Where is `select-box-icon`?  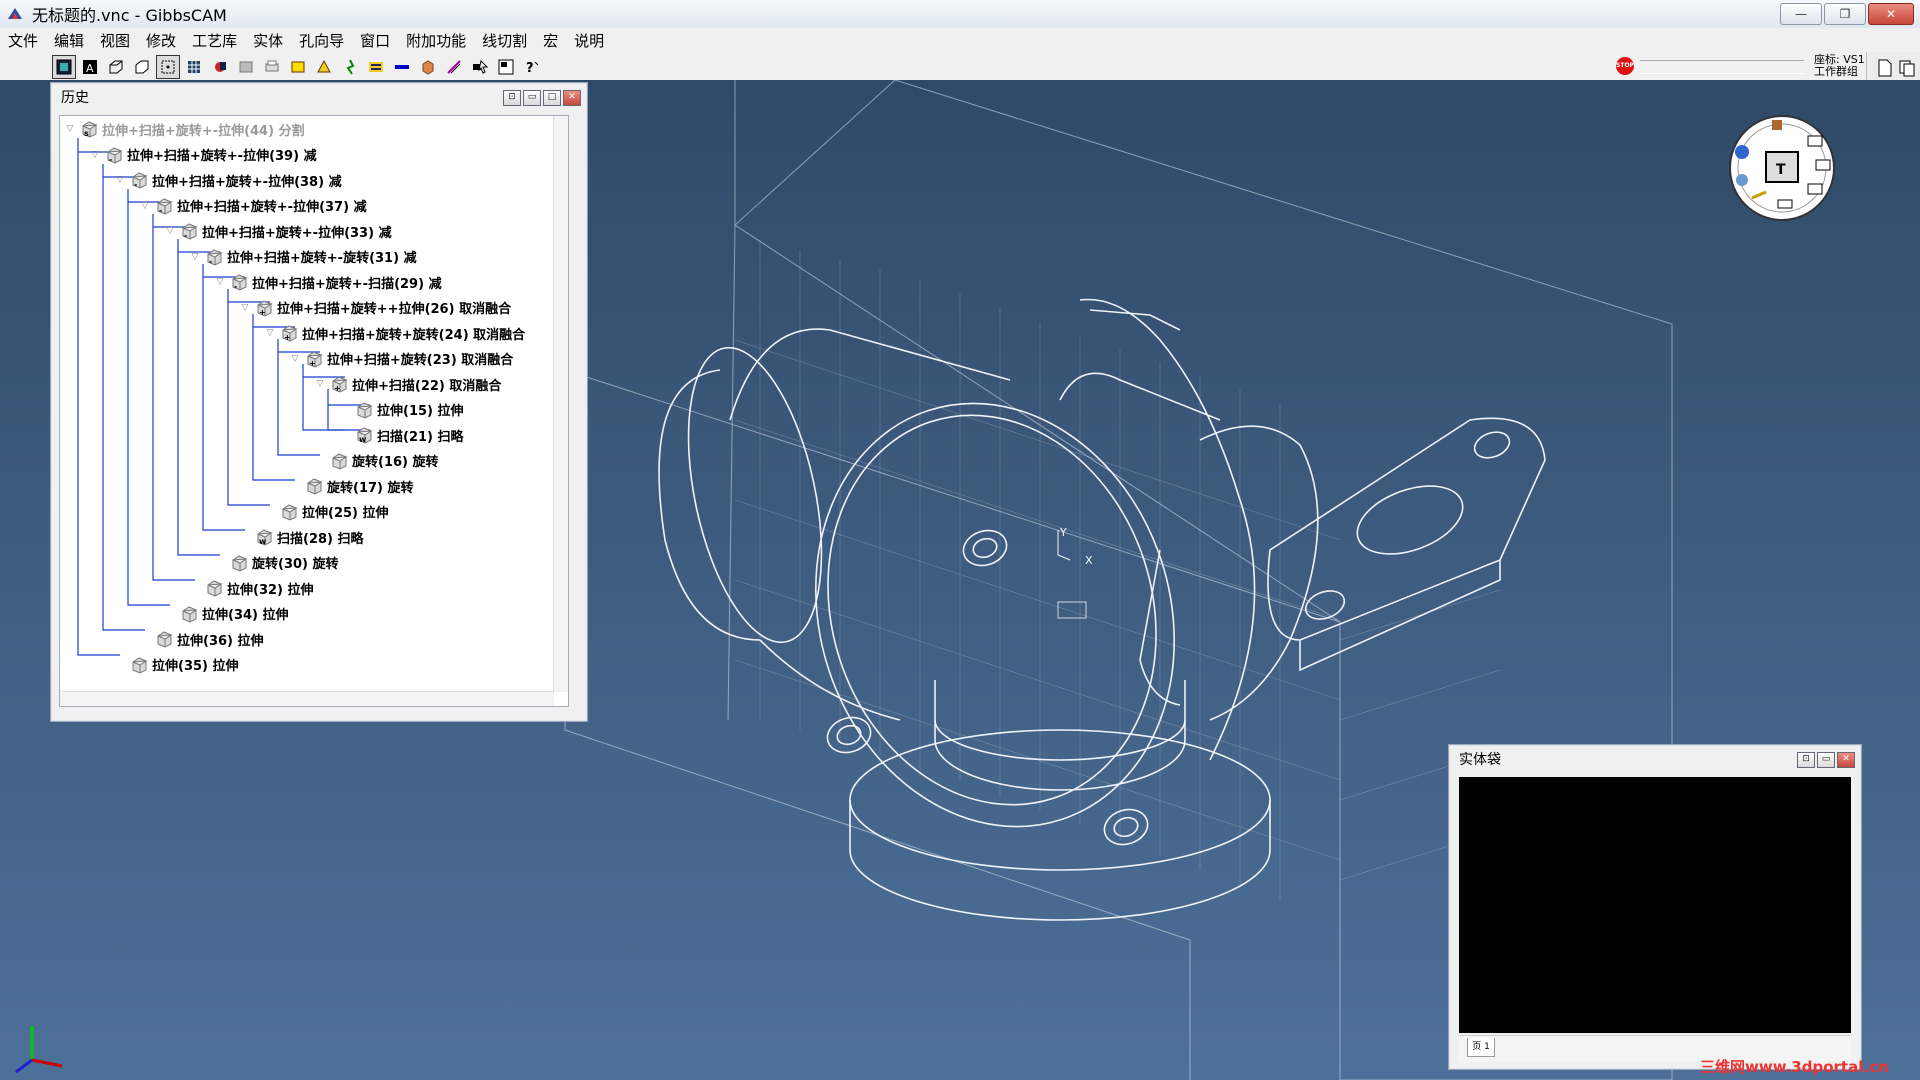
select-box-icon is located at coordinates (168, 67).